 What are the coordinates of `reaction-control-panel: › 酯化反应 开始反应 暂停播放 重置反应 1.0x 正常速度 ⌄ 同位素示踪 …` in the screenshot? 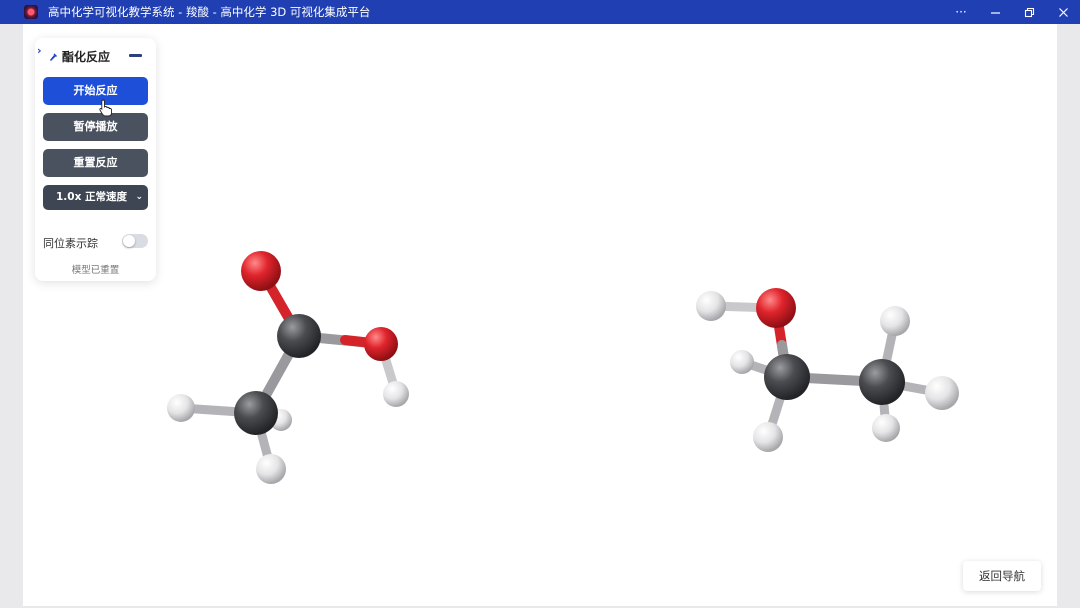 It's located at (95, 159).